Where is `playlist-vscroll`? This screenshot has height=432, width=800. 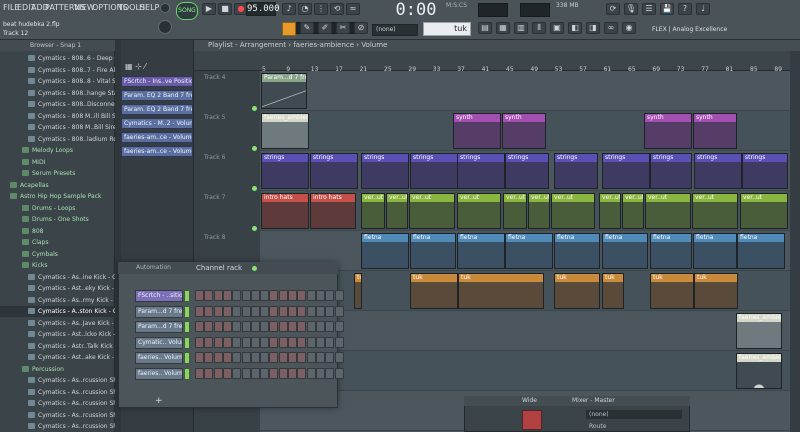
playlist-vscroll is located at coordinates (795, 241).